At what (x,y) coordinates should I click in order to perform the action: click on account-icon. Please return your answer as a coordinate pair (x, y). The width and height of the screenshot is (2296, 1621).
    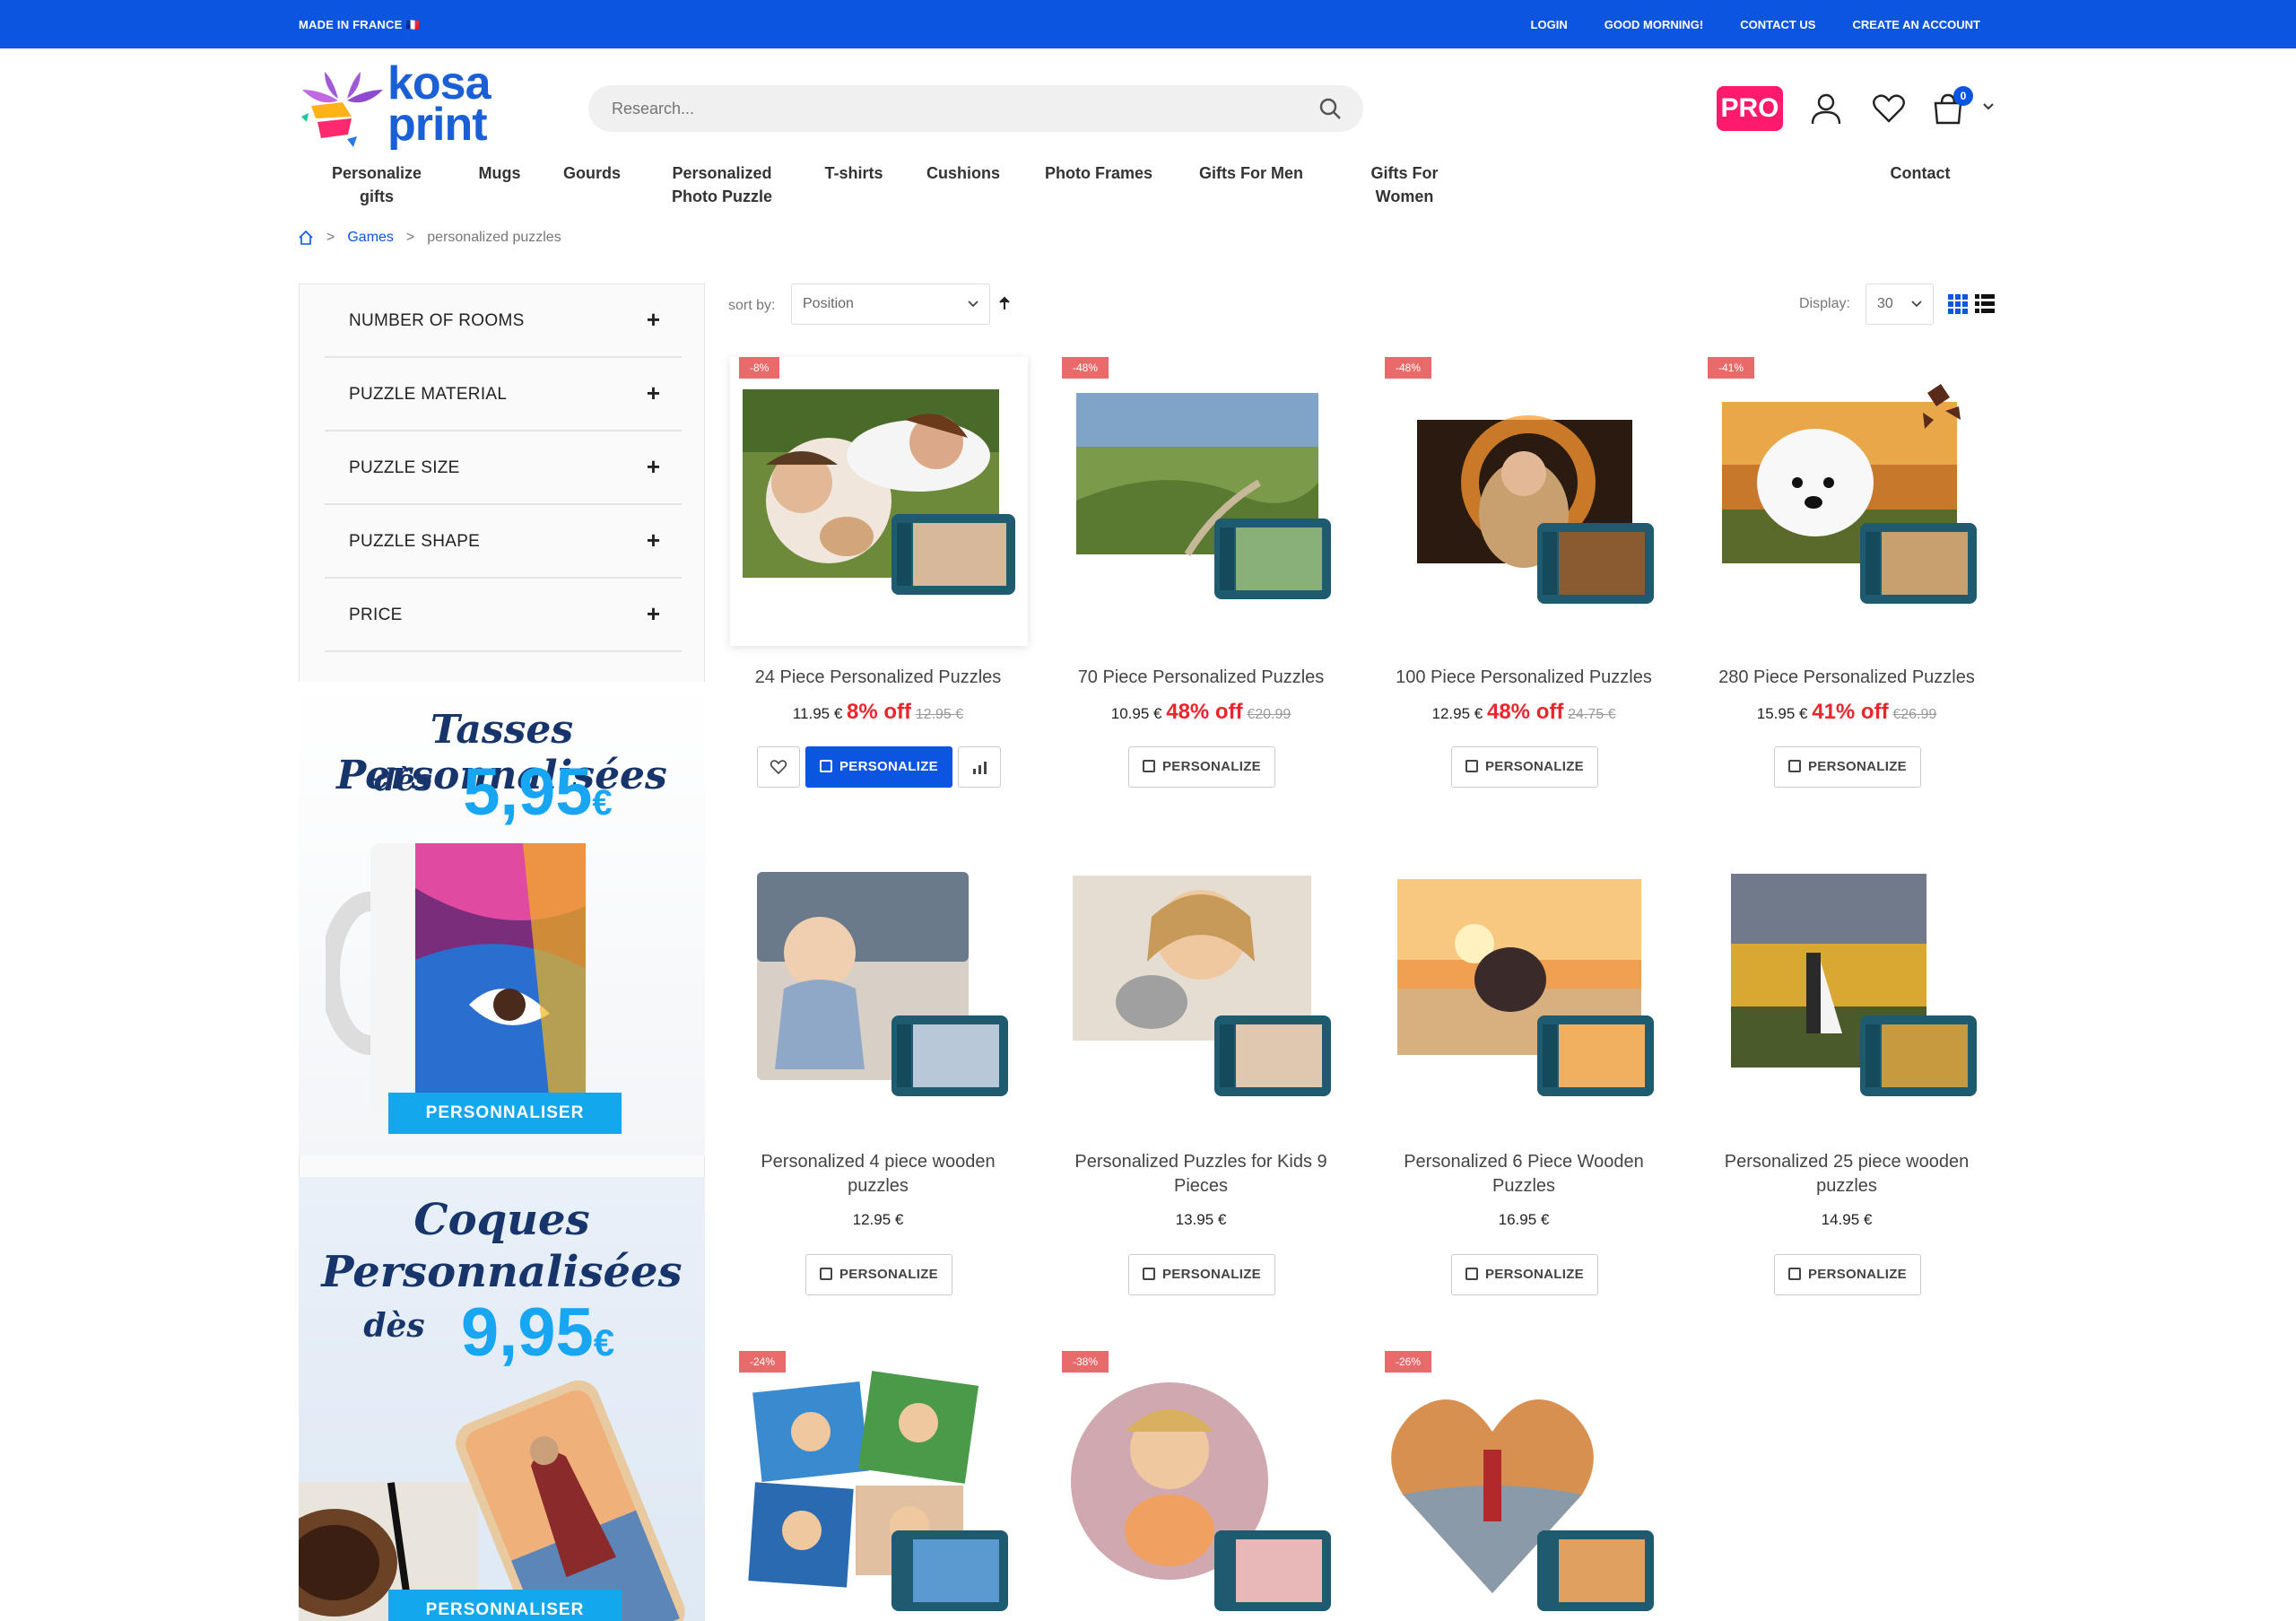
    Looking at the image, I should click on (1826, 108).